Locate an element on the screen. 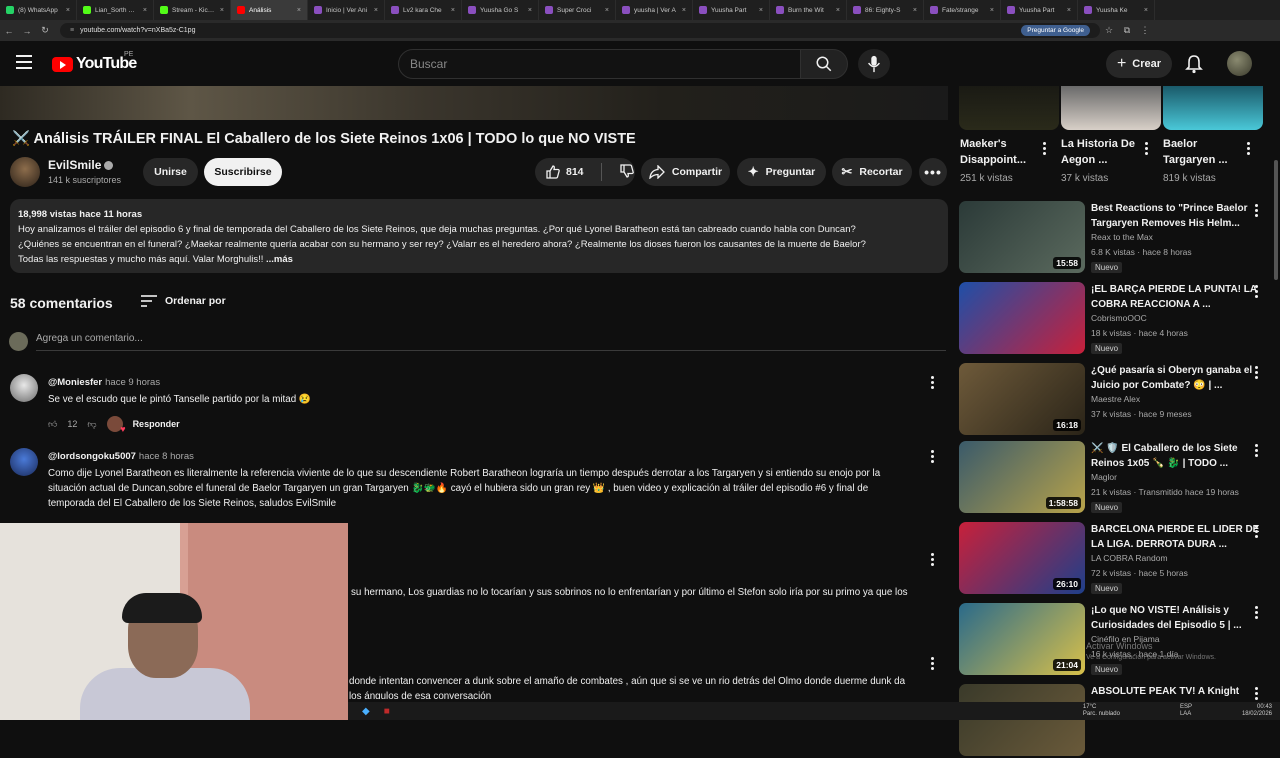  star-icon: ☆ is located at coordinates (1109, 30).